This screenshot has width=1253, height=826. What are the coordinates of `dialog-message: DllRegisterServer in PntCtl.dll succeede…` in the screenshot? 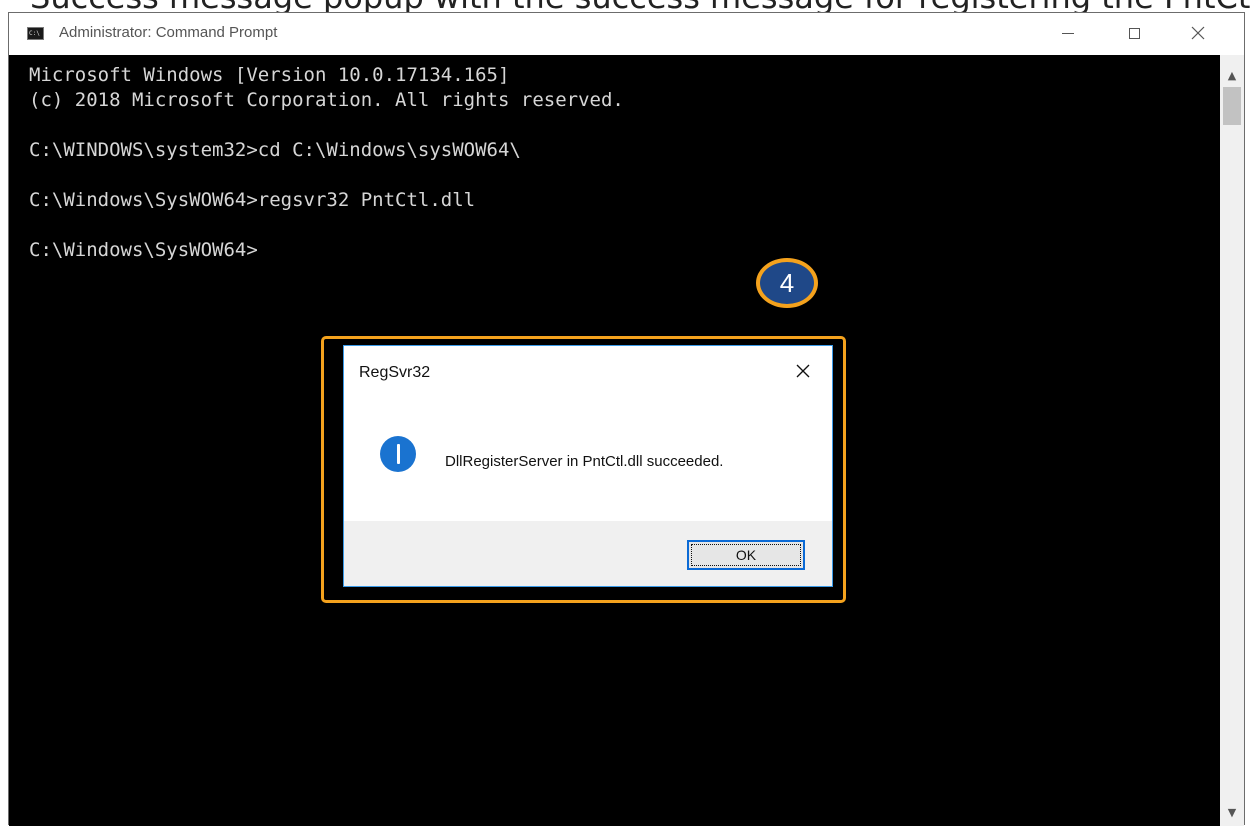 It's located at (584, 461).